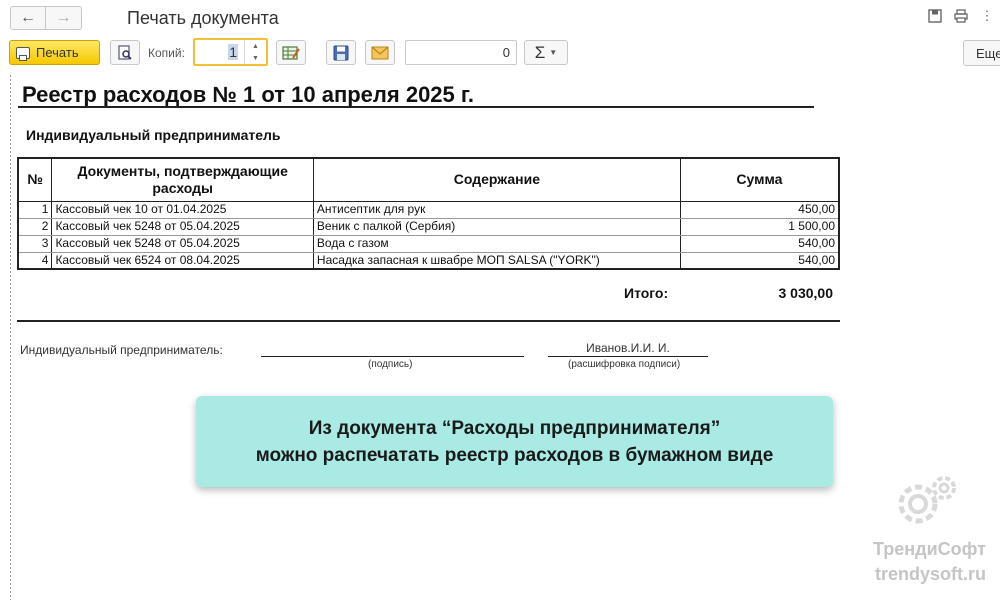 The image size is (1000, 600). Describe the element at coordinates (759, 210) in the screenshot. I see `row-sum: 450,00` at that location.